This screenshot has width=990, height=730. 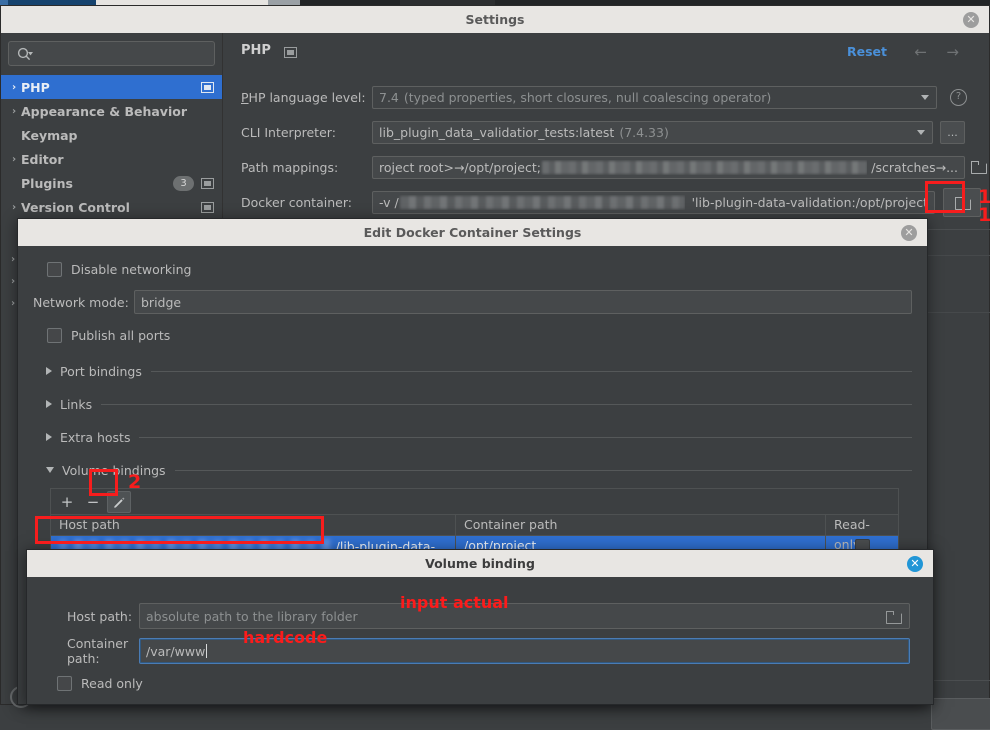 I want to click on sidebar-item-label: Appearance & Behavior, so click(x=104, y=111).